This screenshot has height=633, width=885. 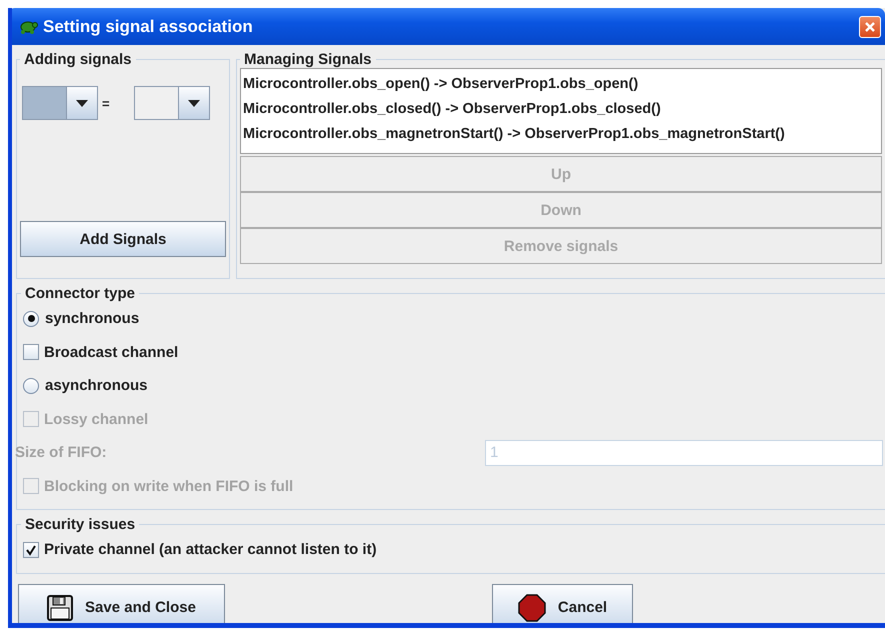 I want to click on option-label: asynchronous, so click(x=96, y=385).